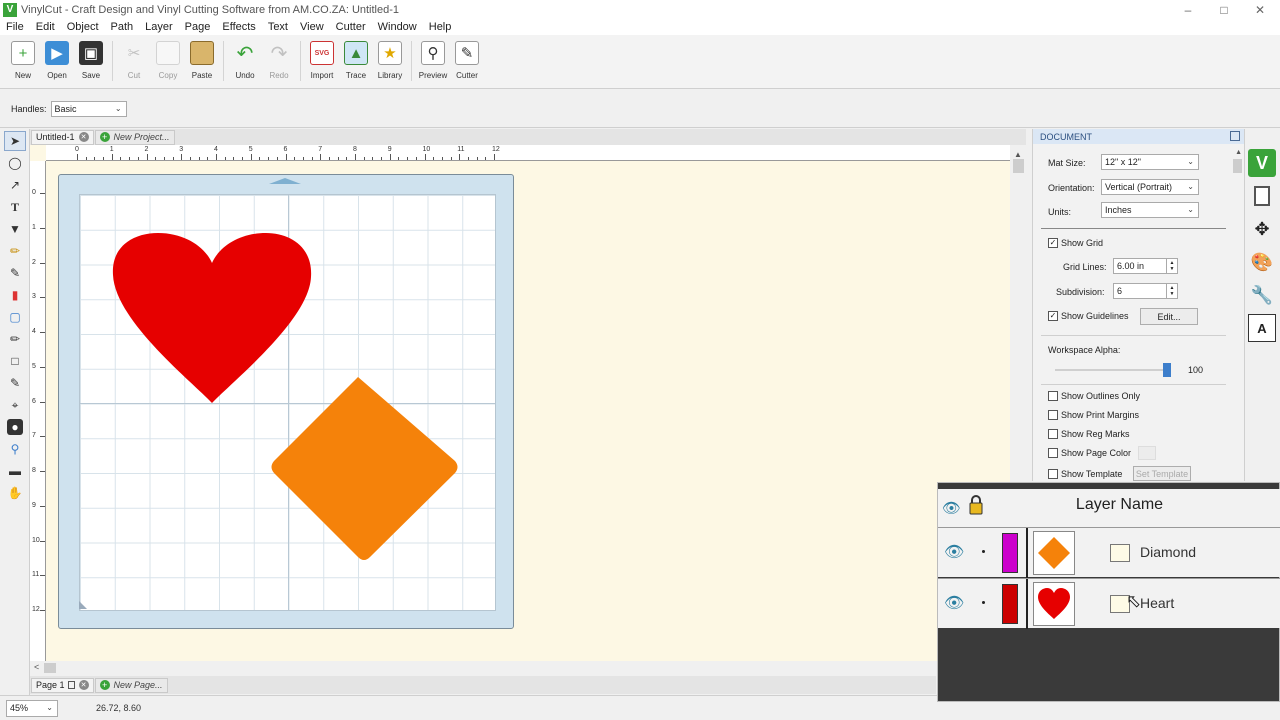  What do you see at coordinates (32, 708) in the screenshot?
I see `zoom-select: 45% ⌄` at bounding box center [32, 708].